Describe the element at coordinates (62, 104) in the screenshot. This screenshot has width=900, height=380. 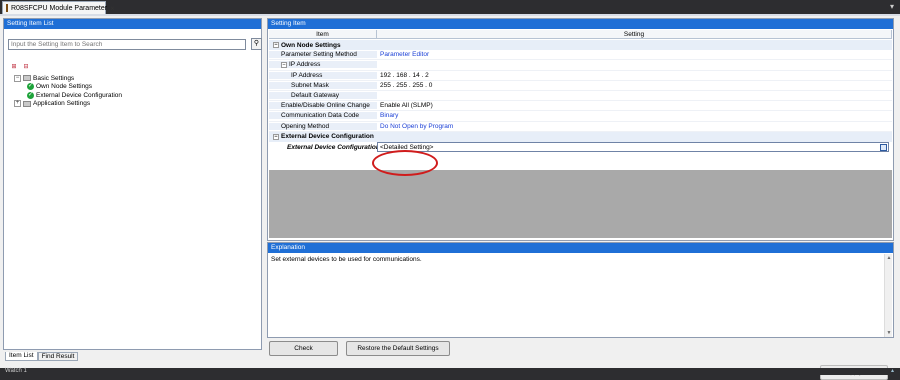
I see `tree-item-label: Application Settings` at that location.